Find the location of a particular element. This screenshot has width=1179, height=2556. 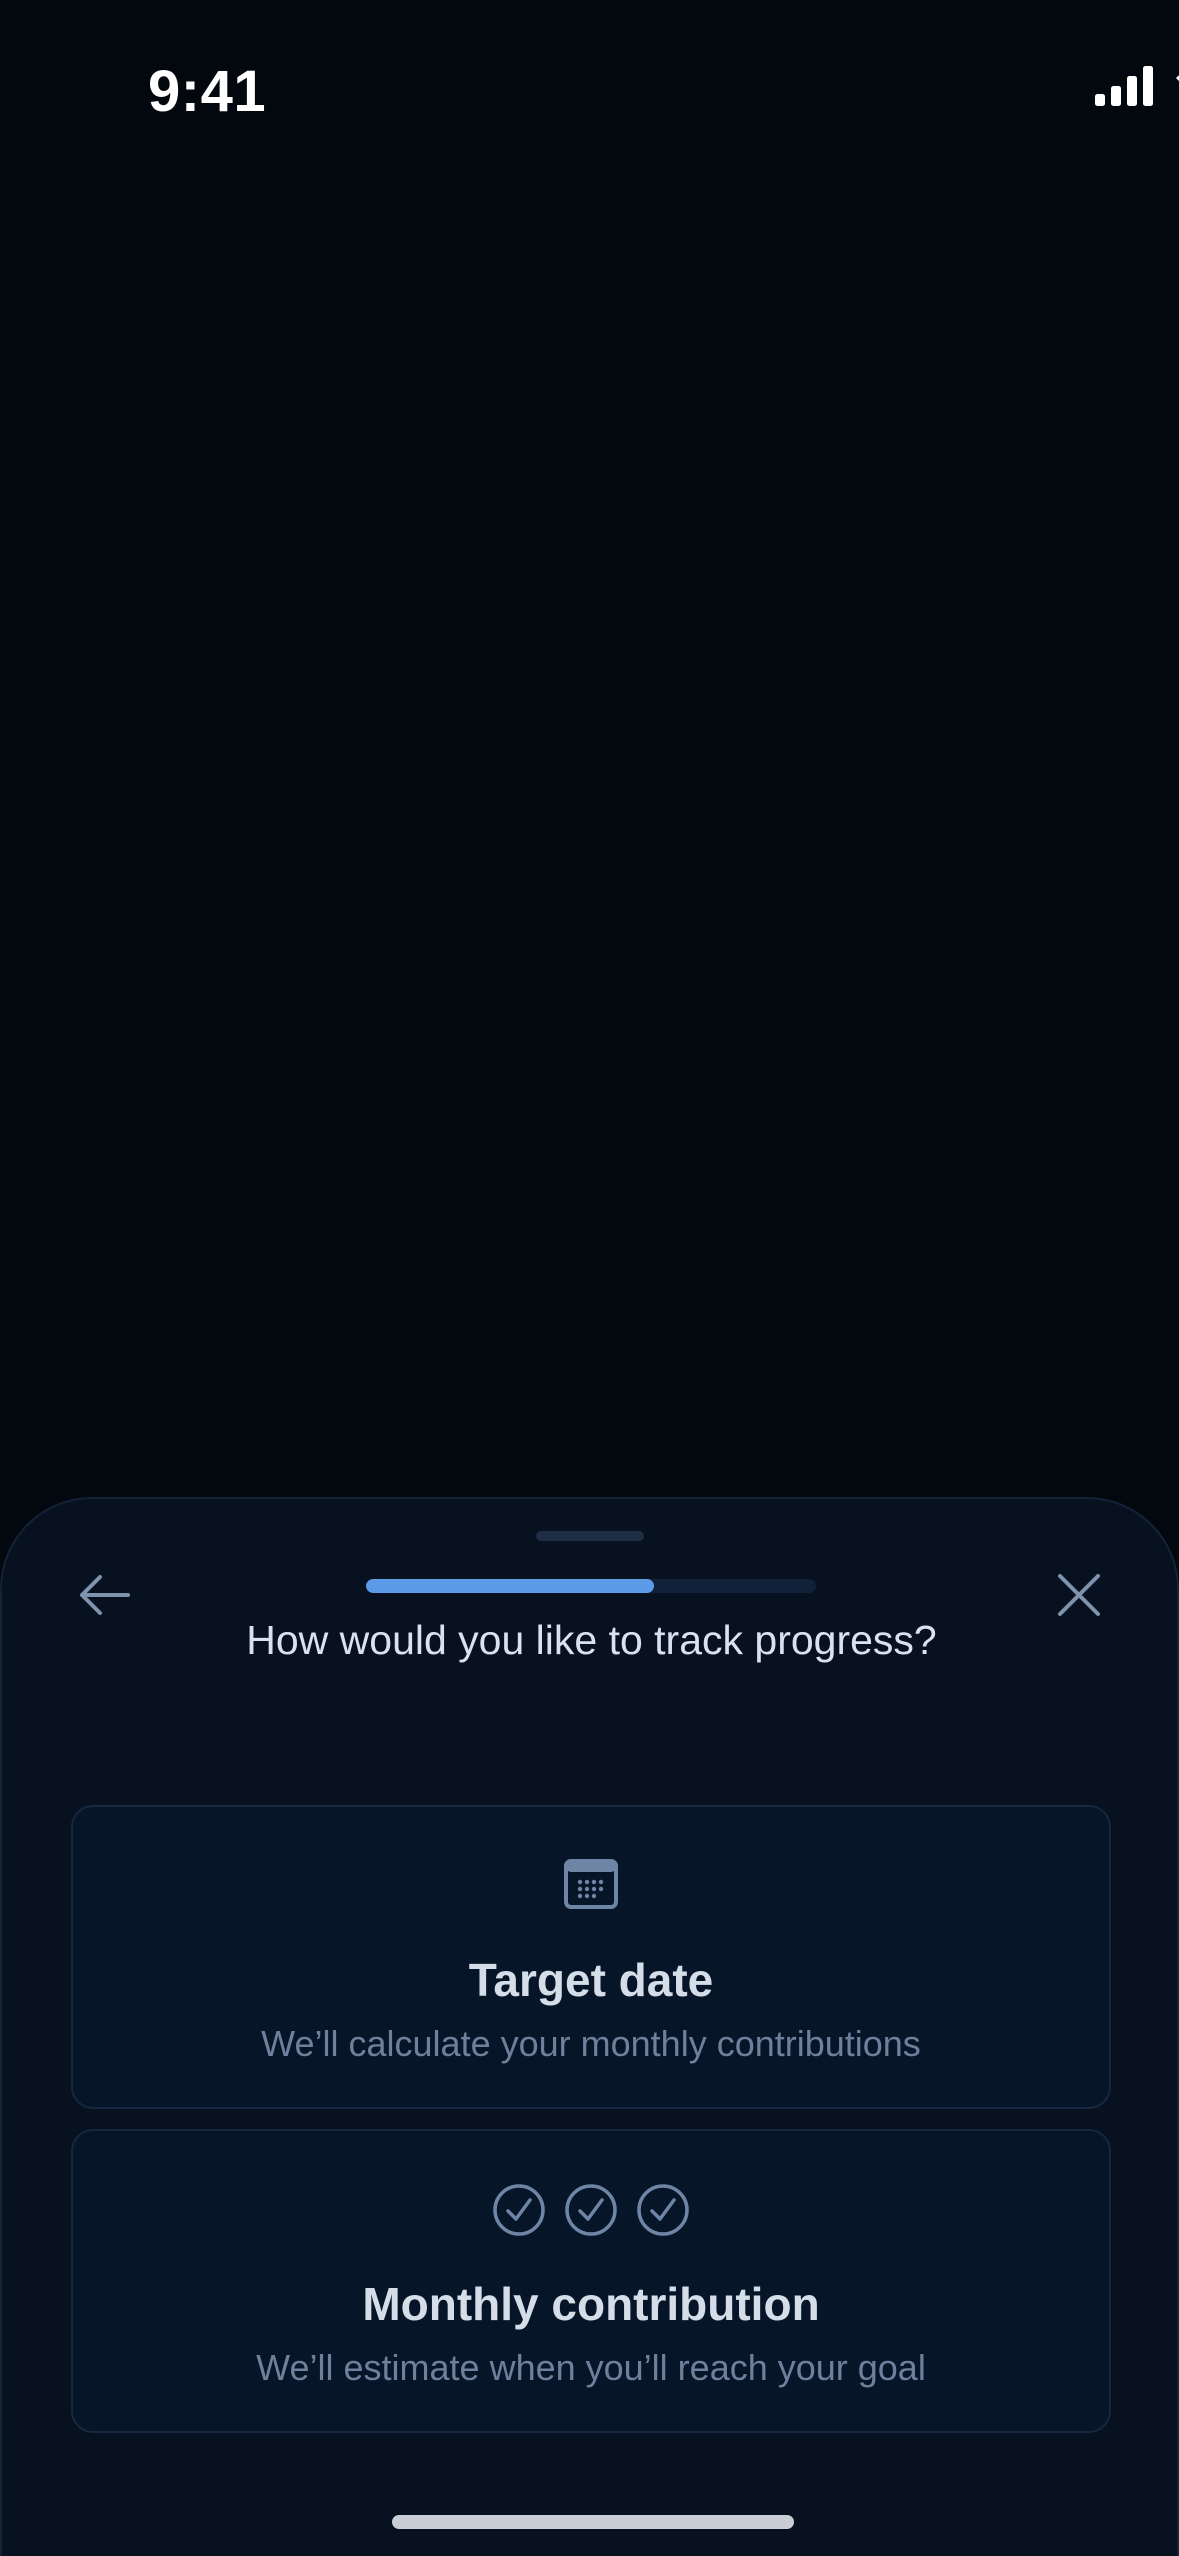

home-indicator is located at coordinates (593, 2522).